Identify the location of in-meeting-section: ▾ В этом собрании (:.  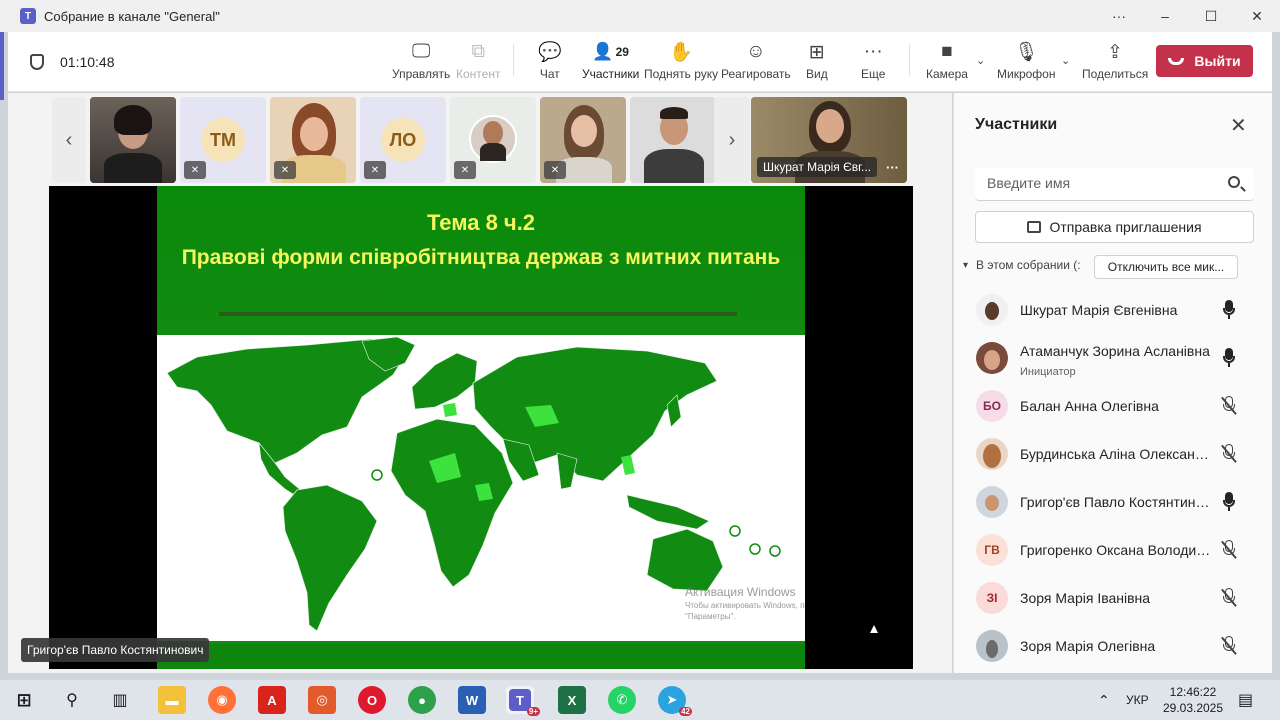
(1022, 265).